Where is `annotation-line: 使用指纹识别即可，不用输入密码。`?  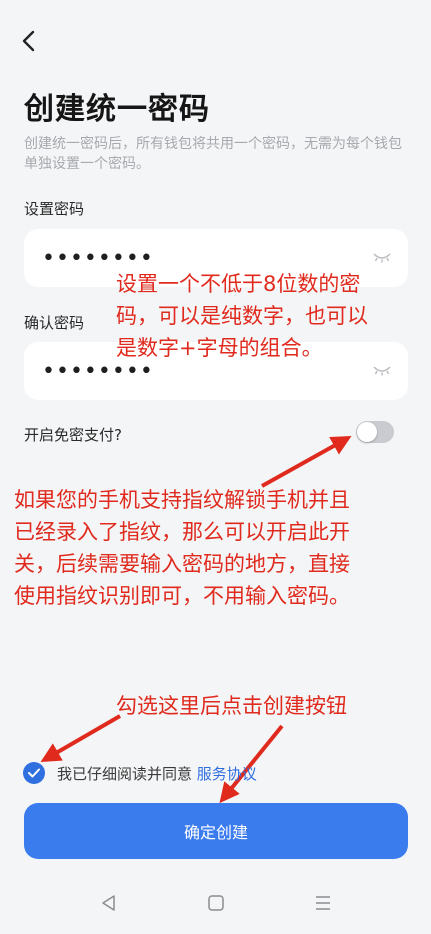
annotation-line: 使用指纹识别即可，不用输入密码。 is located at coordinates (182, 596).